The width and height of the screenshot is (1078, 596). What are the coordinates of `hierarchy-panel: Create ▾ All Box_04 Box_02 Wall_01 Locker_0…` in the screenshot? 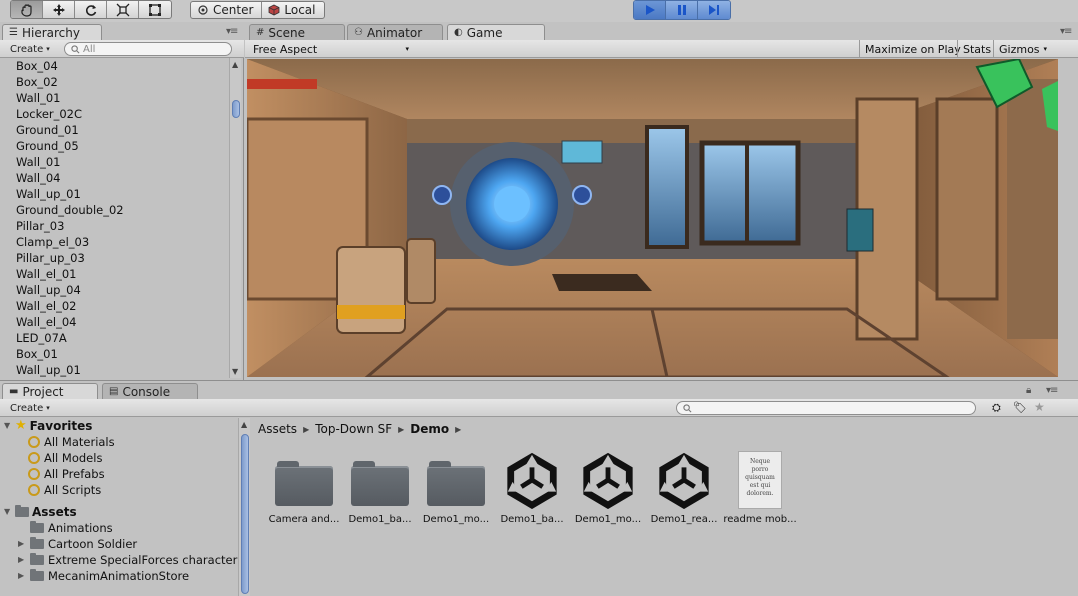 It's located at (122, 210).